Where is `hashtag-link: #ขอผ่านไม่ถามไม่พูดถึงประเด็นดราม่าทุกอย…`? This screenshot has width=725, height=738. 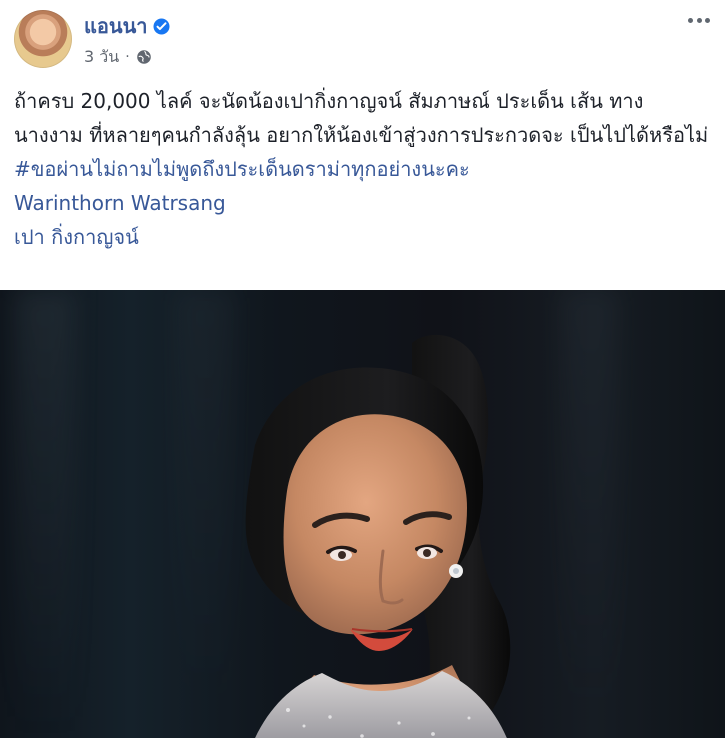
hashtag-link: #ขอผ่านไม่ถามไม่พูดถึงประเด็นดราม่าทุกอย… is located at coordinates (363, 169).